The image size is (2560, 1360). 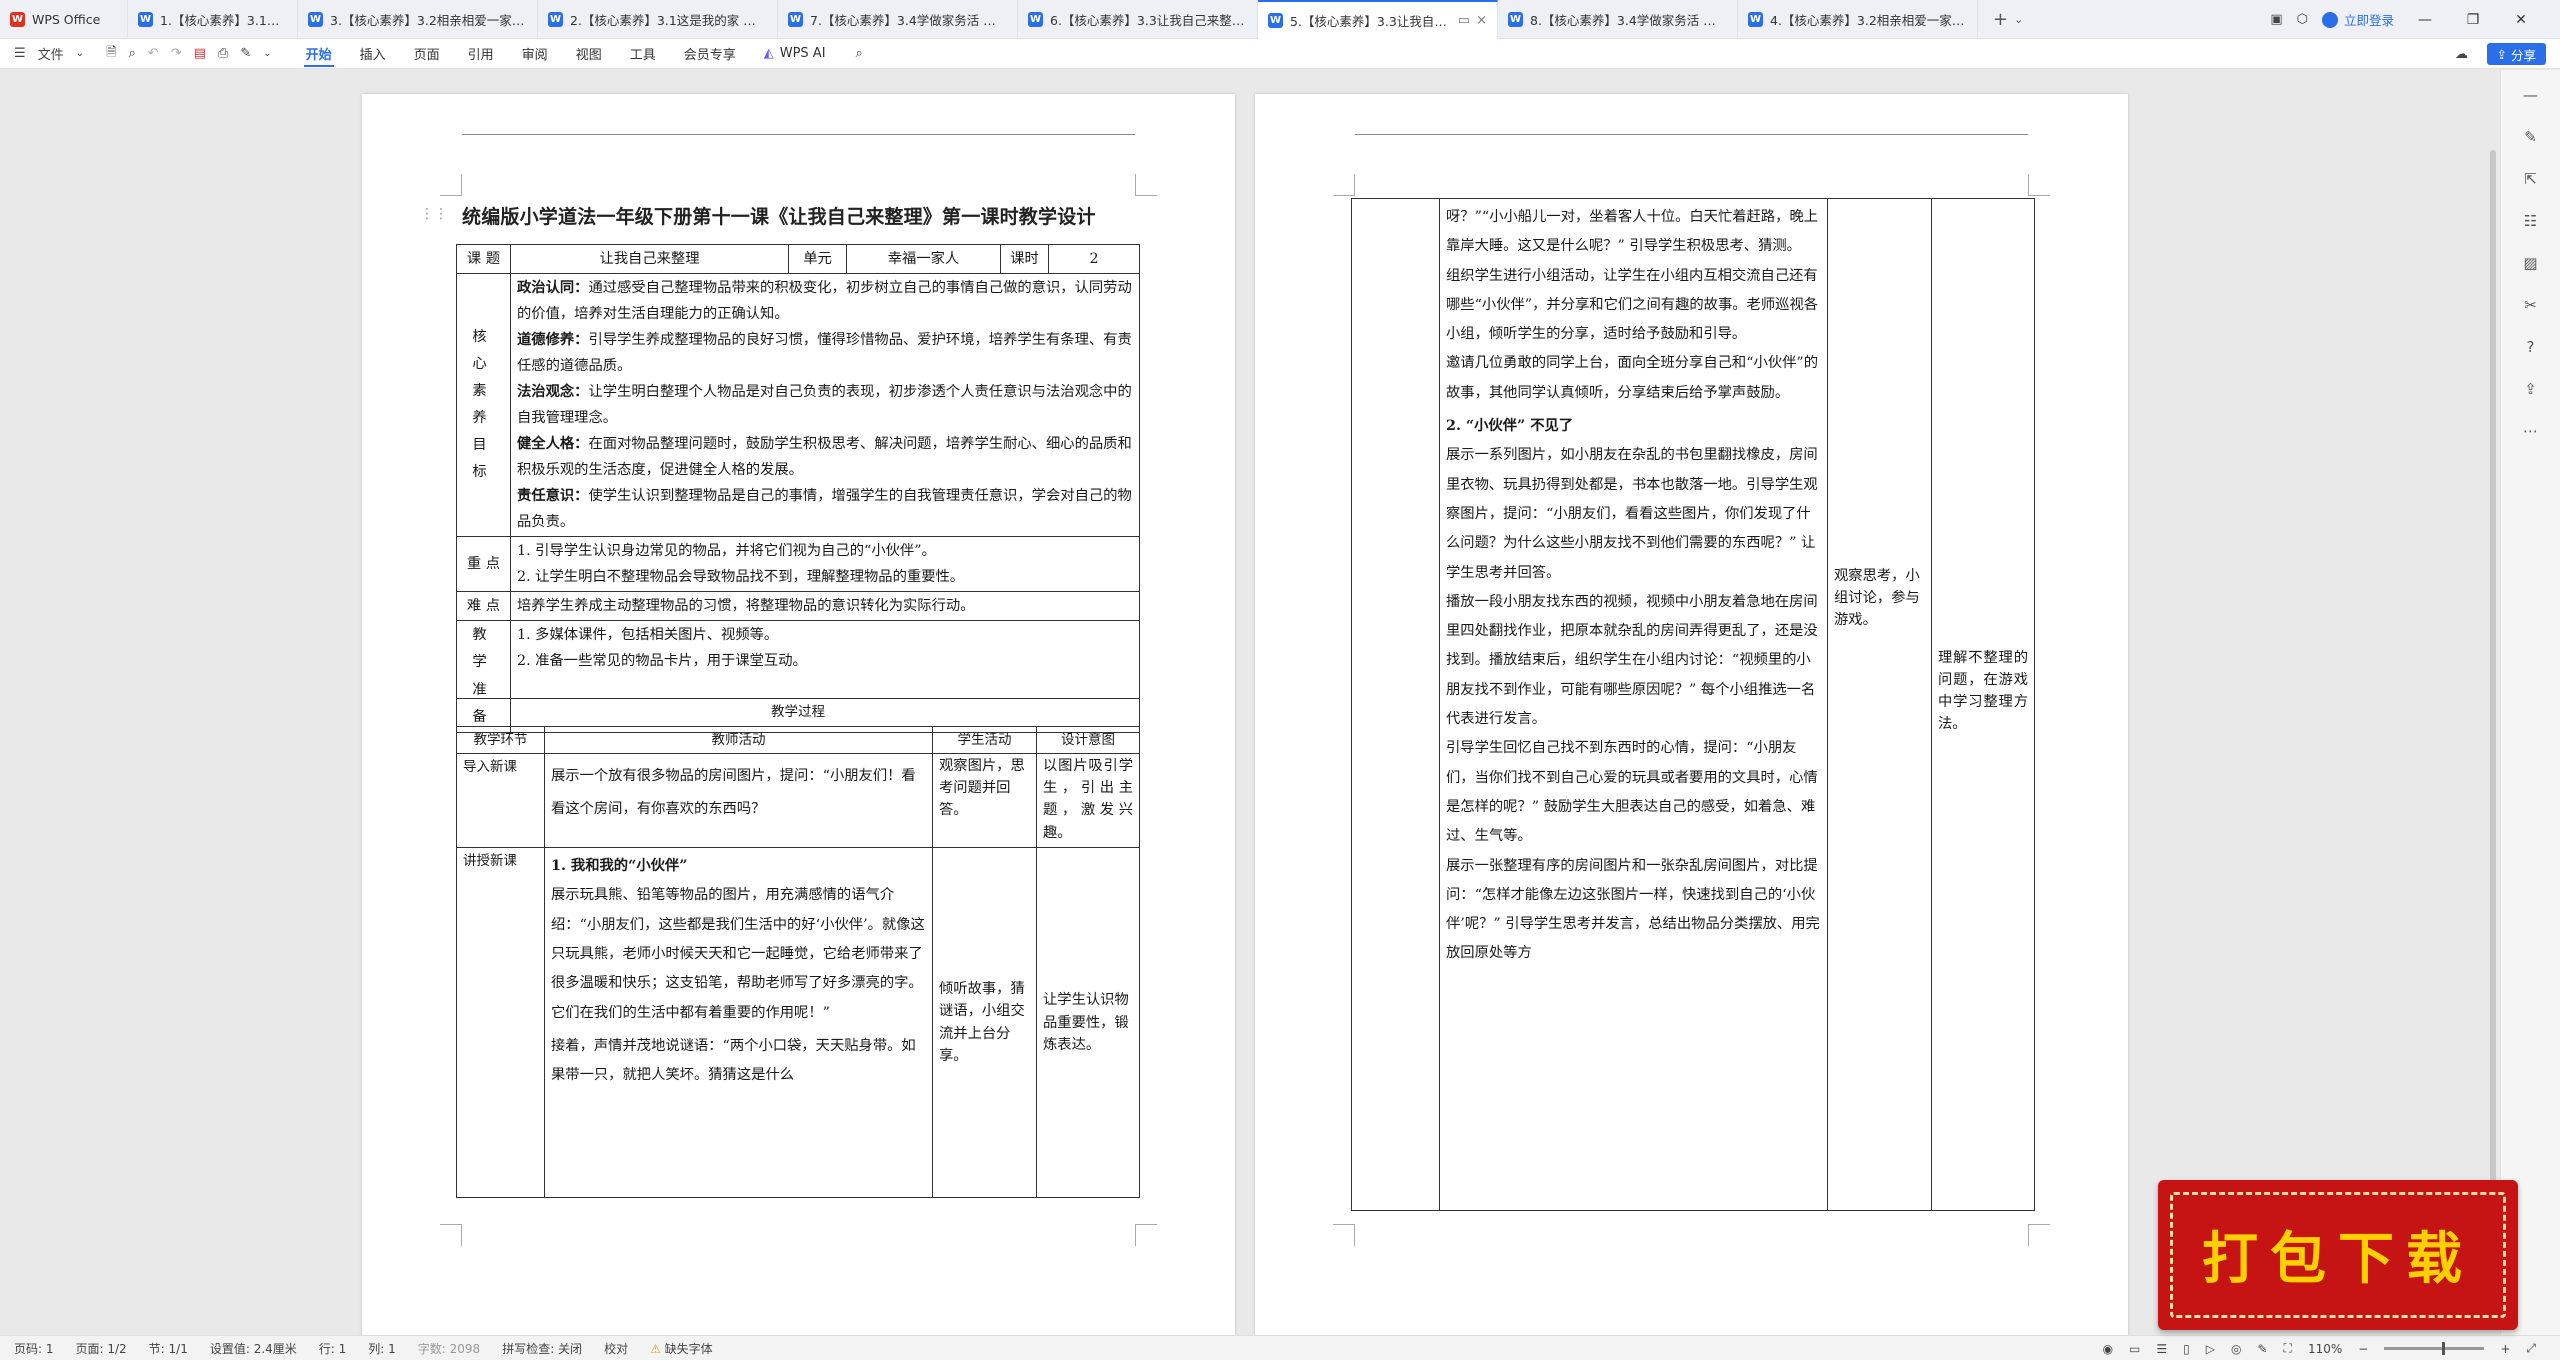 I want to click on wps-home-tab: W WPS Office, so click(x=64, y=19).